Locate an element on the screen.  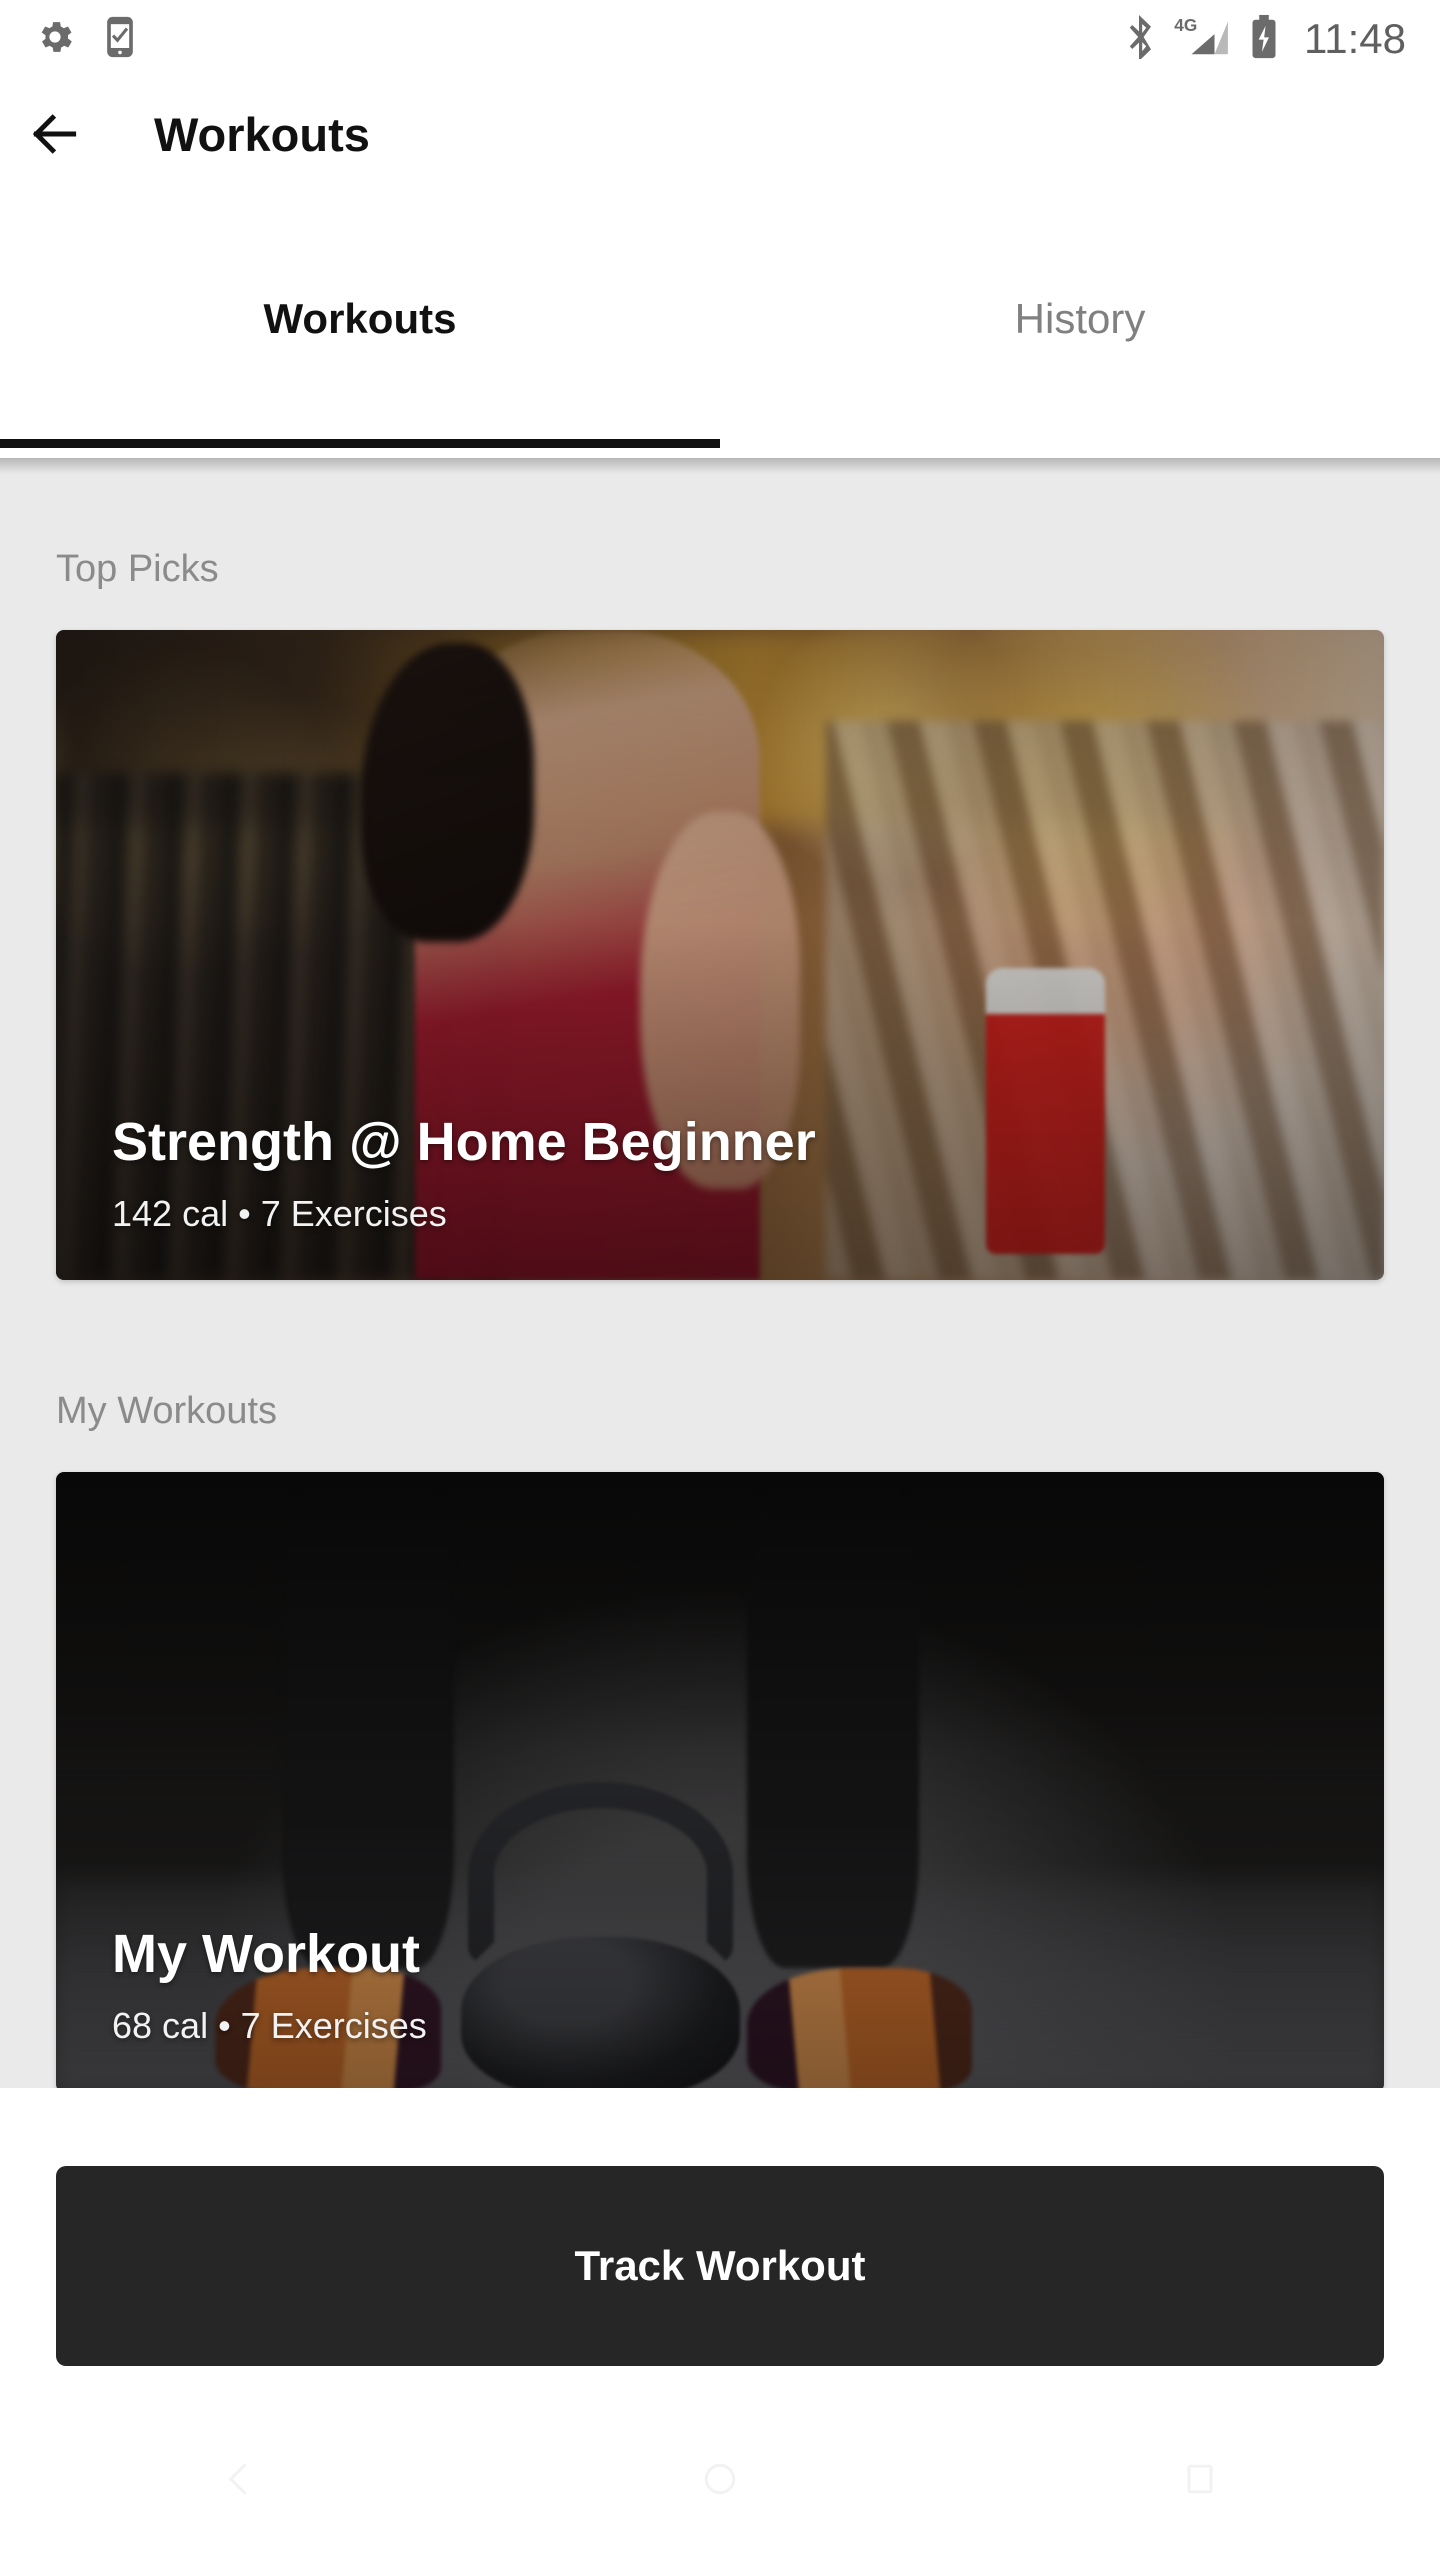
nav-back-button is located at coordinates (240, 2479).